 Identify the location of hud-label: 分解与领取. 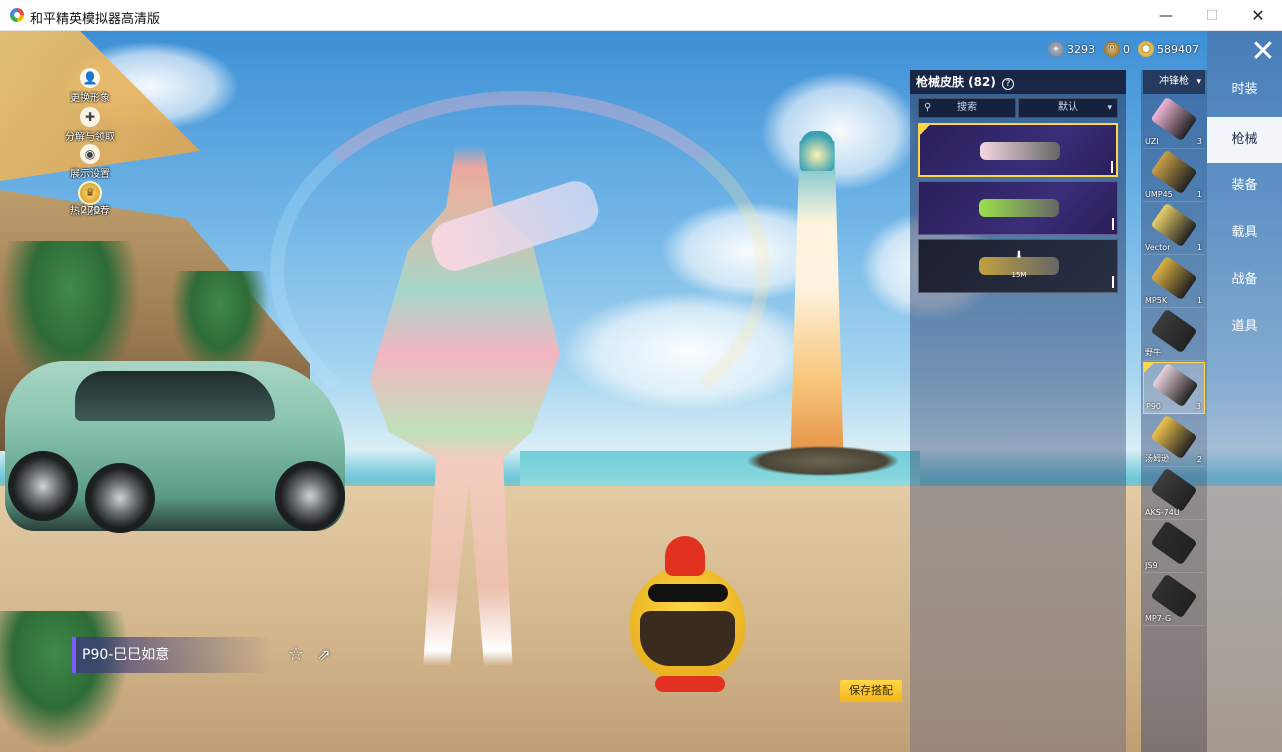
(90, 137).